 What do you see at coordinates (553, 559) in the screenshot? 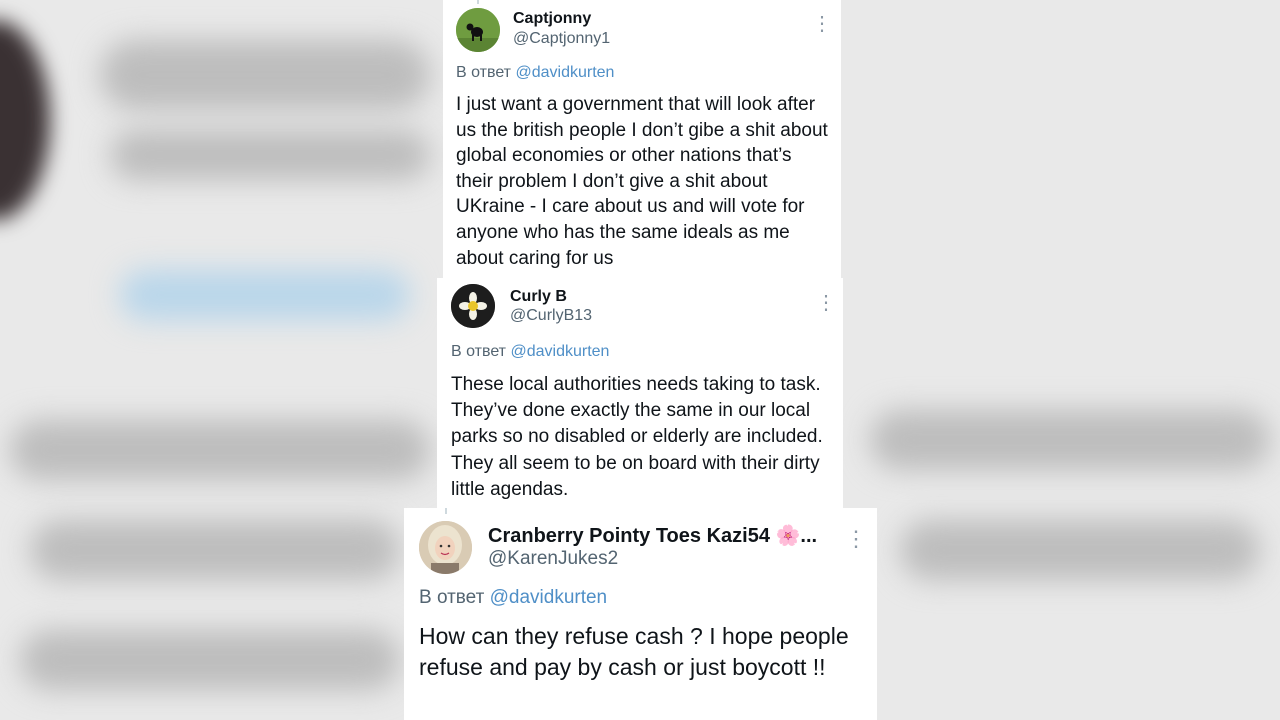
I see `user-handle: @KarenJukes2` at bounding box center [553, 559].